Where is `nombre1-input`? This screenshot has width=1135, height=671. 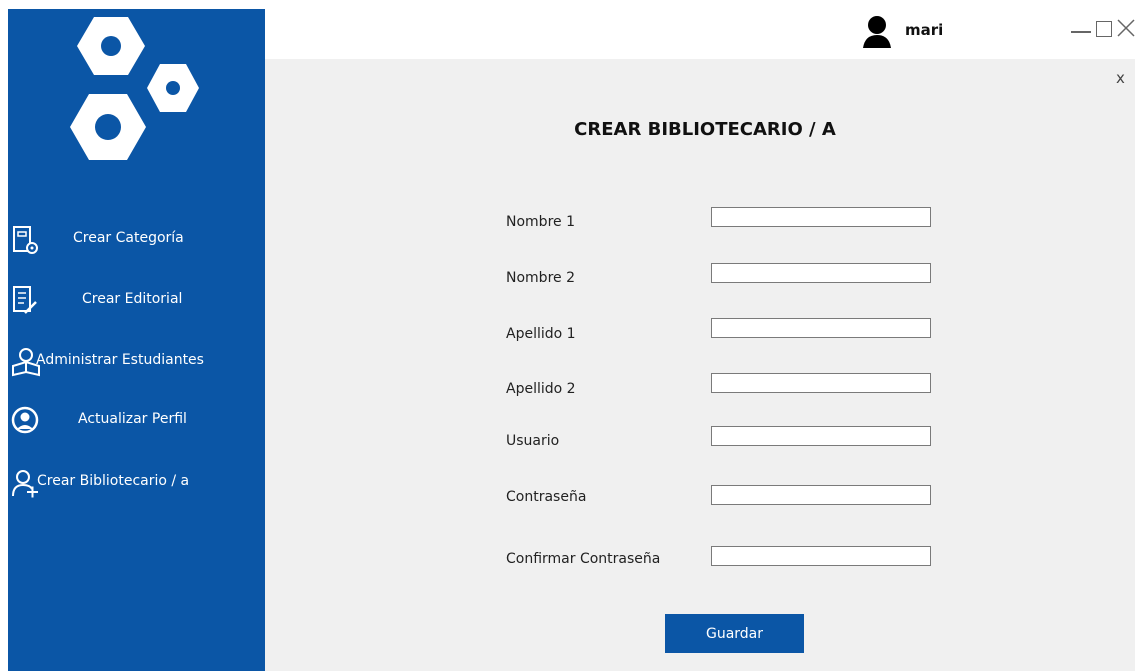
nombre1-input is located at coordinates (821, 217).